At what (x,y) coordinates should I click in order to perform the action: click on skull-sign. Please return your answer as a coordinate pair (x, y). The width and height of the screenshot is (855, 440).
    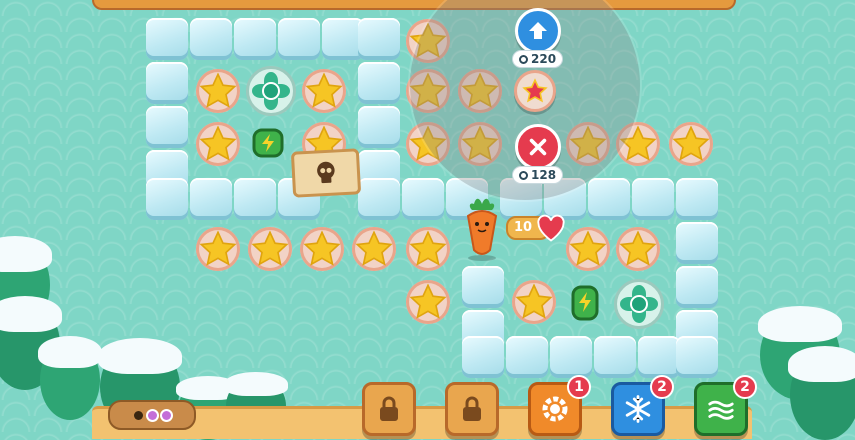
    Looking at the image, I should click on (326, 173).